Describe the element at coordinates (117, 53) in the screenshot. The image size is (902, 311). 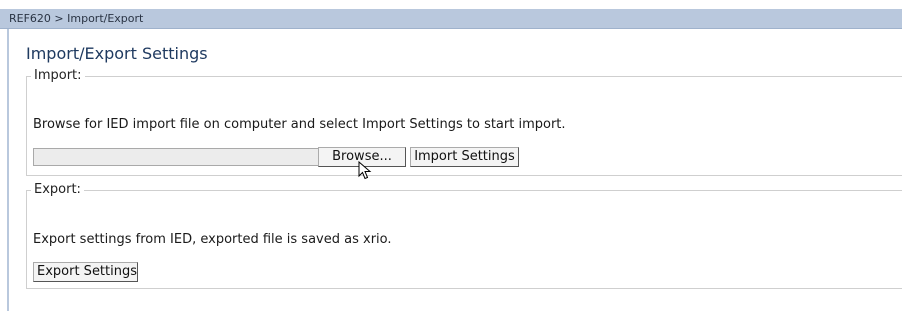
I see `page-title: Import/Export Settings` at that location.